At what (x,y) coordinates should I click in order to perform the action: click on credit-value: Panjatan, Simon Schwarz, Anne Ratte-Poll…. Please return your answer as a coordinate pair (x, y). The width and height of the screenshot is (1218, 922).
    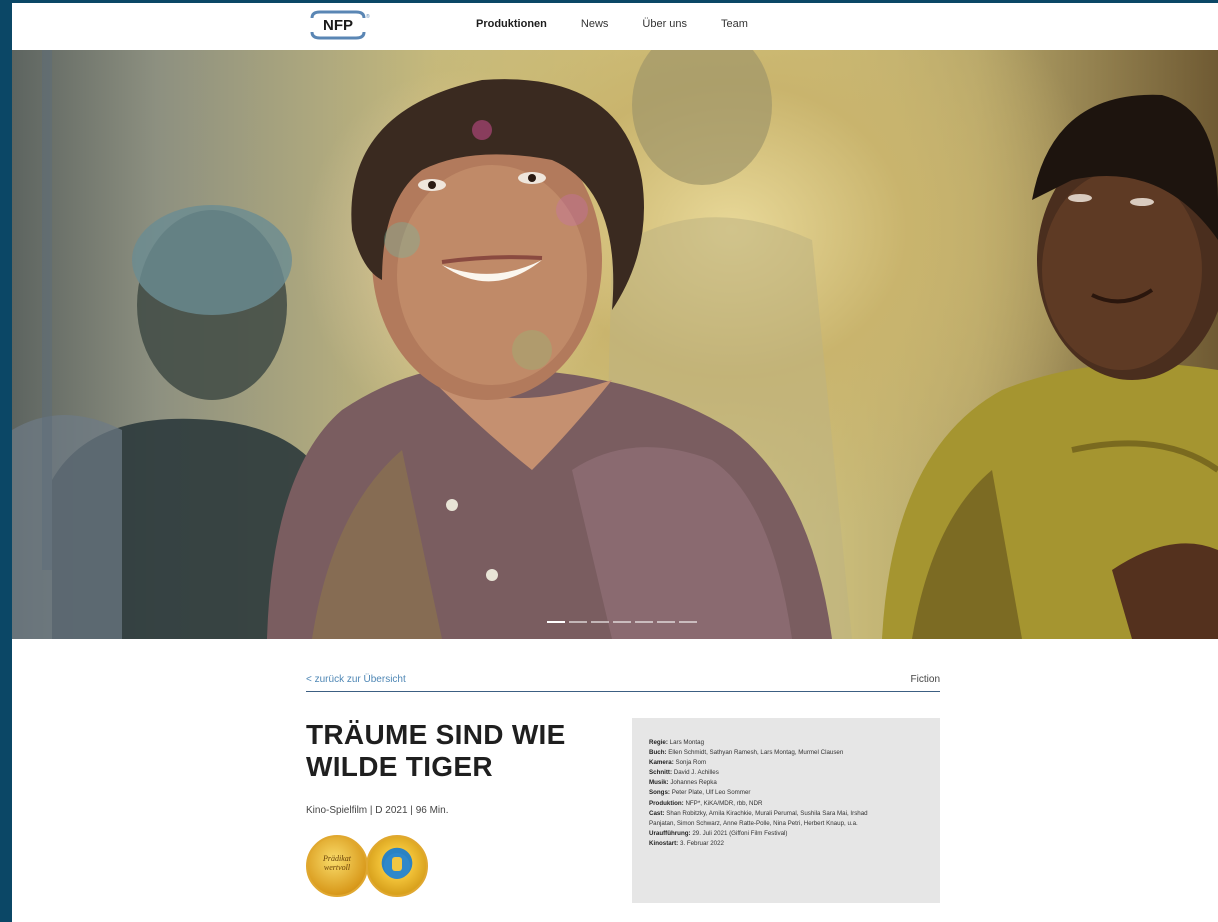
    Looking at the image, I should click on (753, 823).